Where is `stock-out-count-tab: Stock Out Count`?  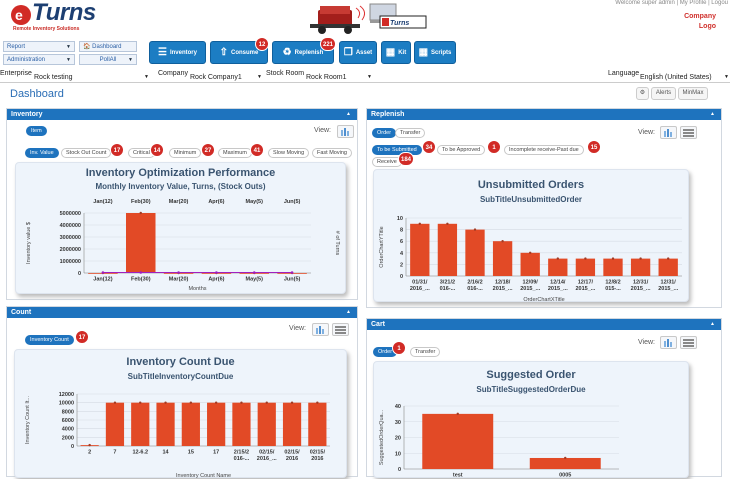 stock-out-count-tab: Stock Out Count is located at coordinates (86, 153).